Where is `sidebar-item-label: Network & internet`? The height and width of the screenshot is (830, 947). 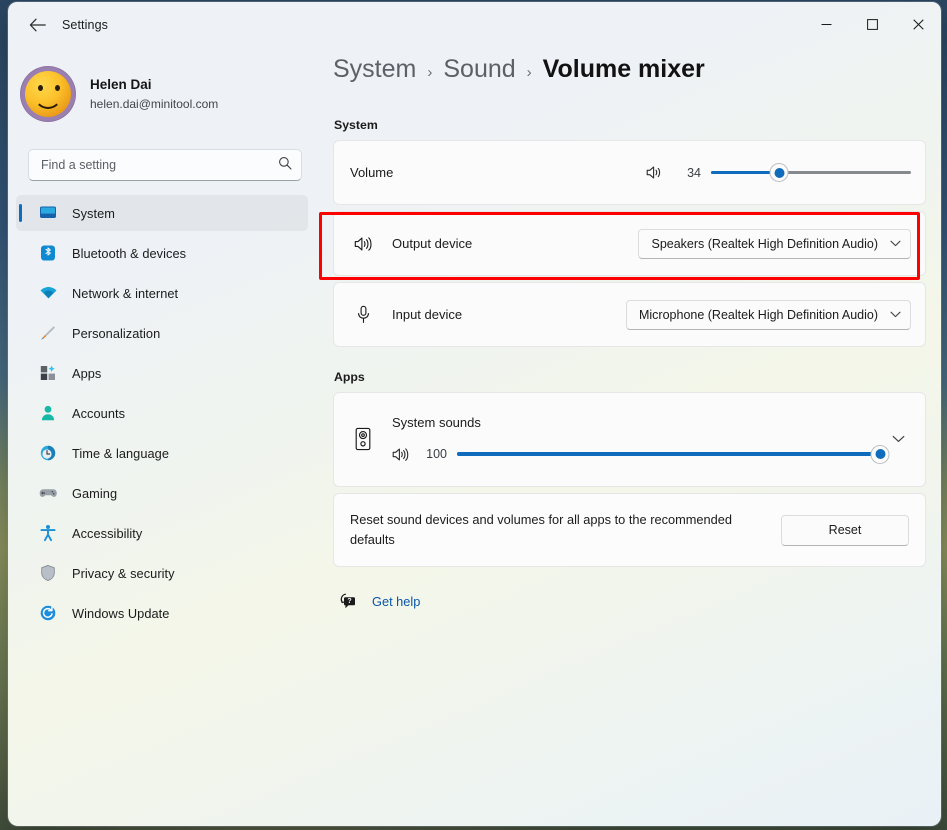 sidebar-item-label: Network & internet is located at coordinates (125, 293).